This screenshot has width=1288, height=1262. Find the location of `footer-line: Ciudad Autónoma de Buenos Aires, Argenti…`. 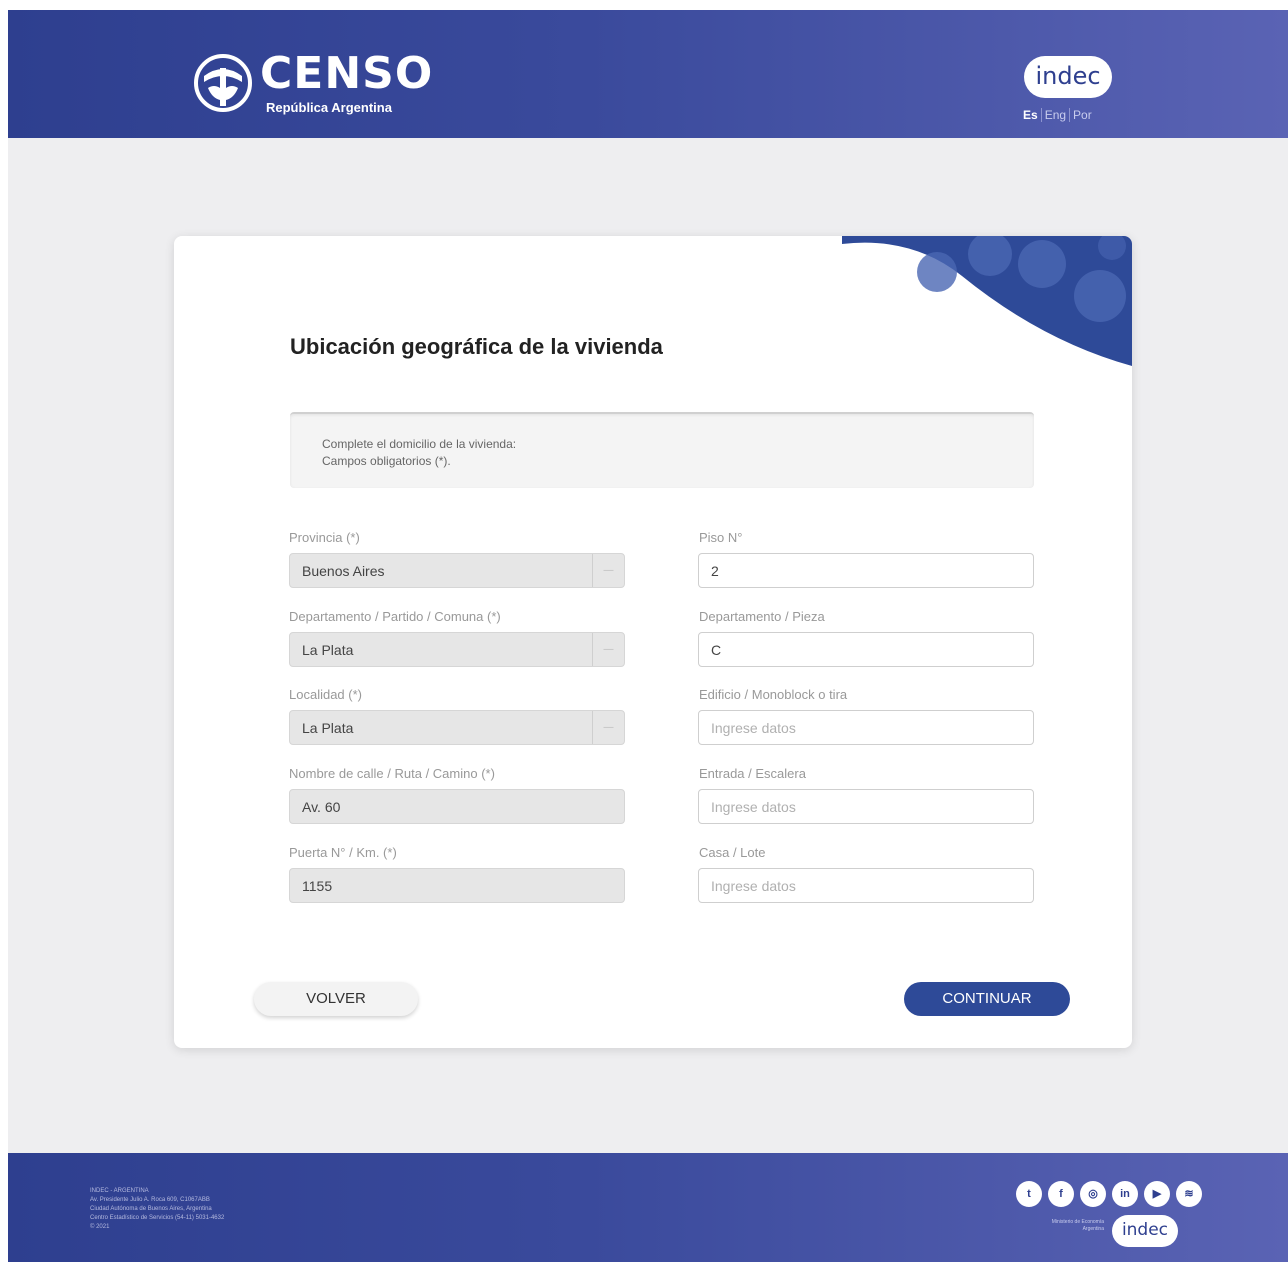

footer-line: Ciudad Autónoma de Buenos Aires, Argenti… is located at coordinates (151, 1209).